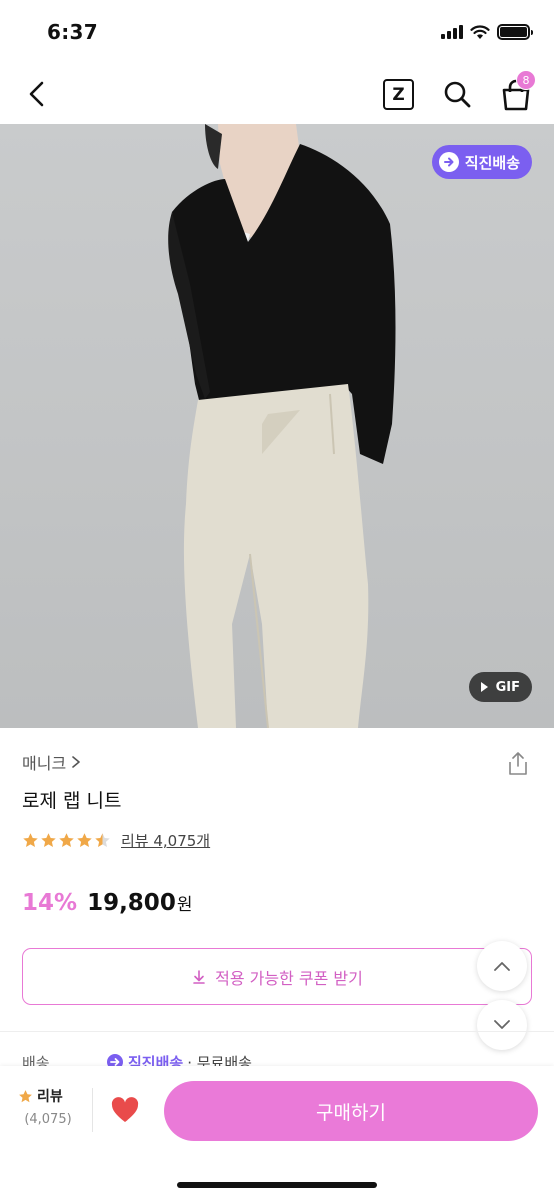 This screenshot has height=1200, width=554. I want to click on nav-bar: Z, so click(277, 95).